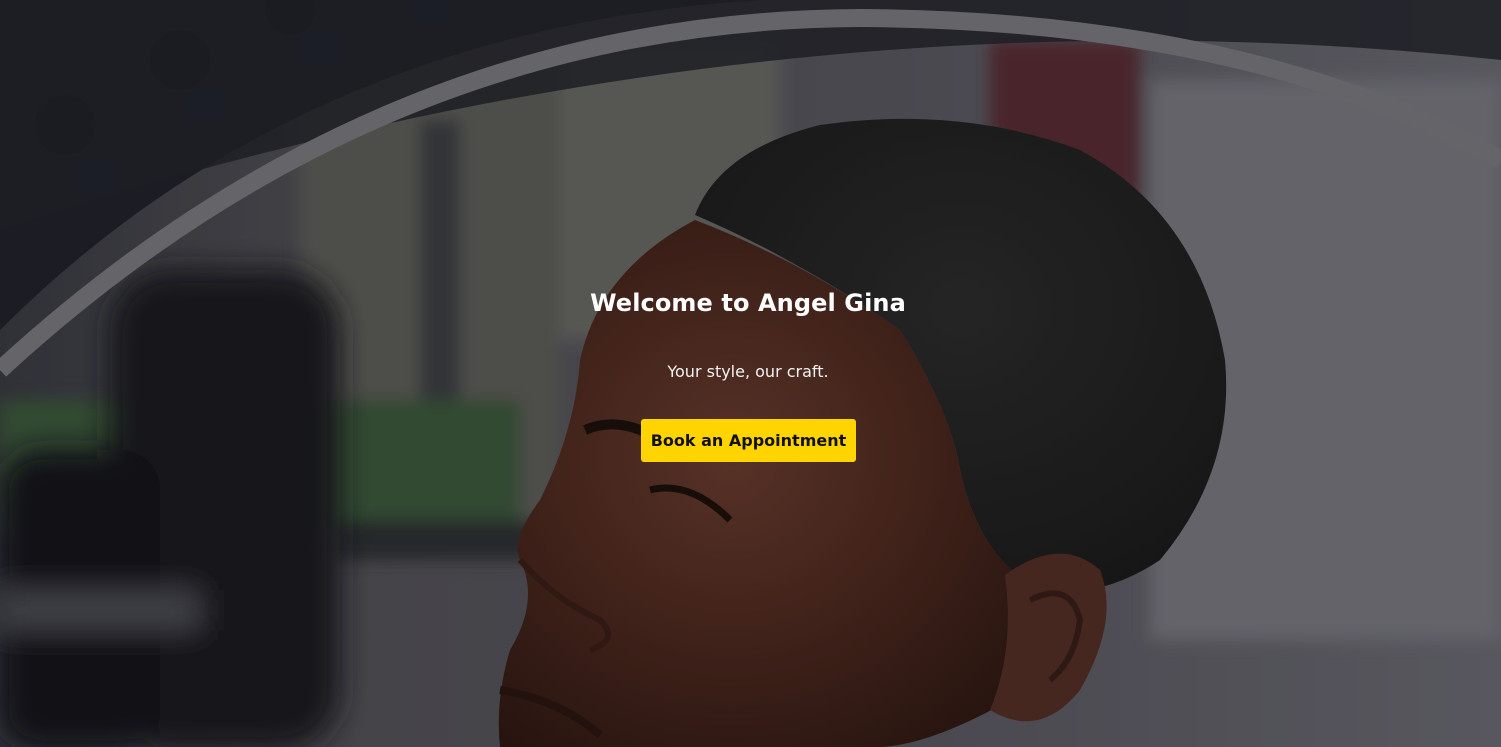 The image size is (1501, 747). I want to click on hero-subtitle: Your style, our craft., so click(748, 371).